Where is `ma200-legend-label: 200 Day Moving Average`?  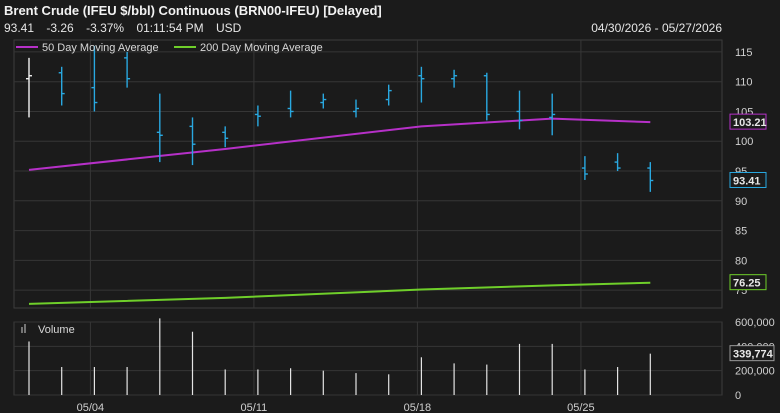 ma200-legend-label: 200 Day Moving Average is located at coordinates (261, 48).